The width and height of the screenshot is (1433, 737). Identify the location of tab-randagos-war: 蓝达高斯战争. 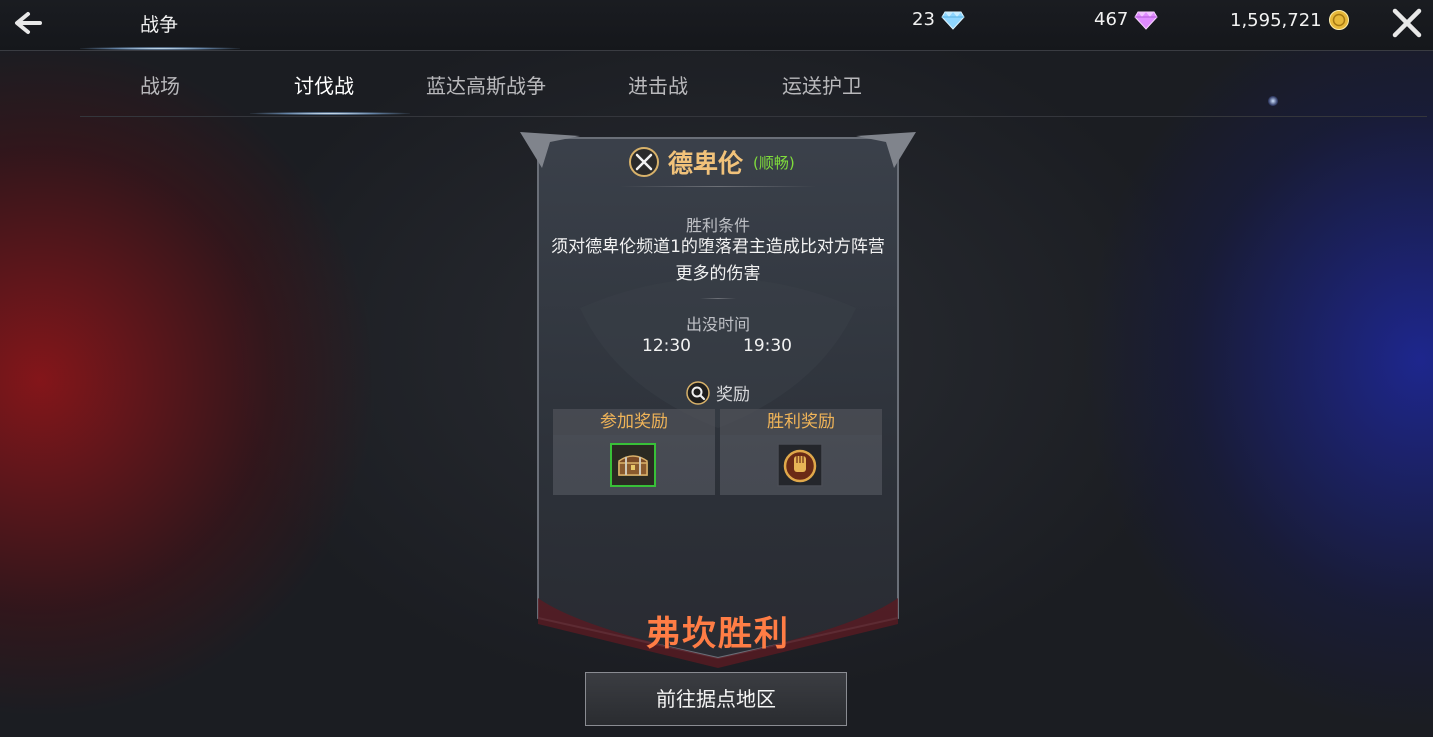
(486, 84).